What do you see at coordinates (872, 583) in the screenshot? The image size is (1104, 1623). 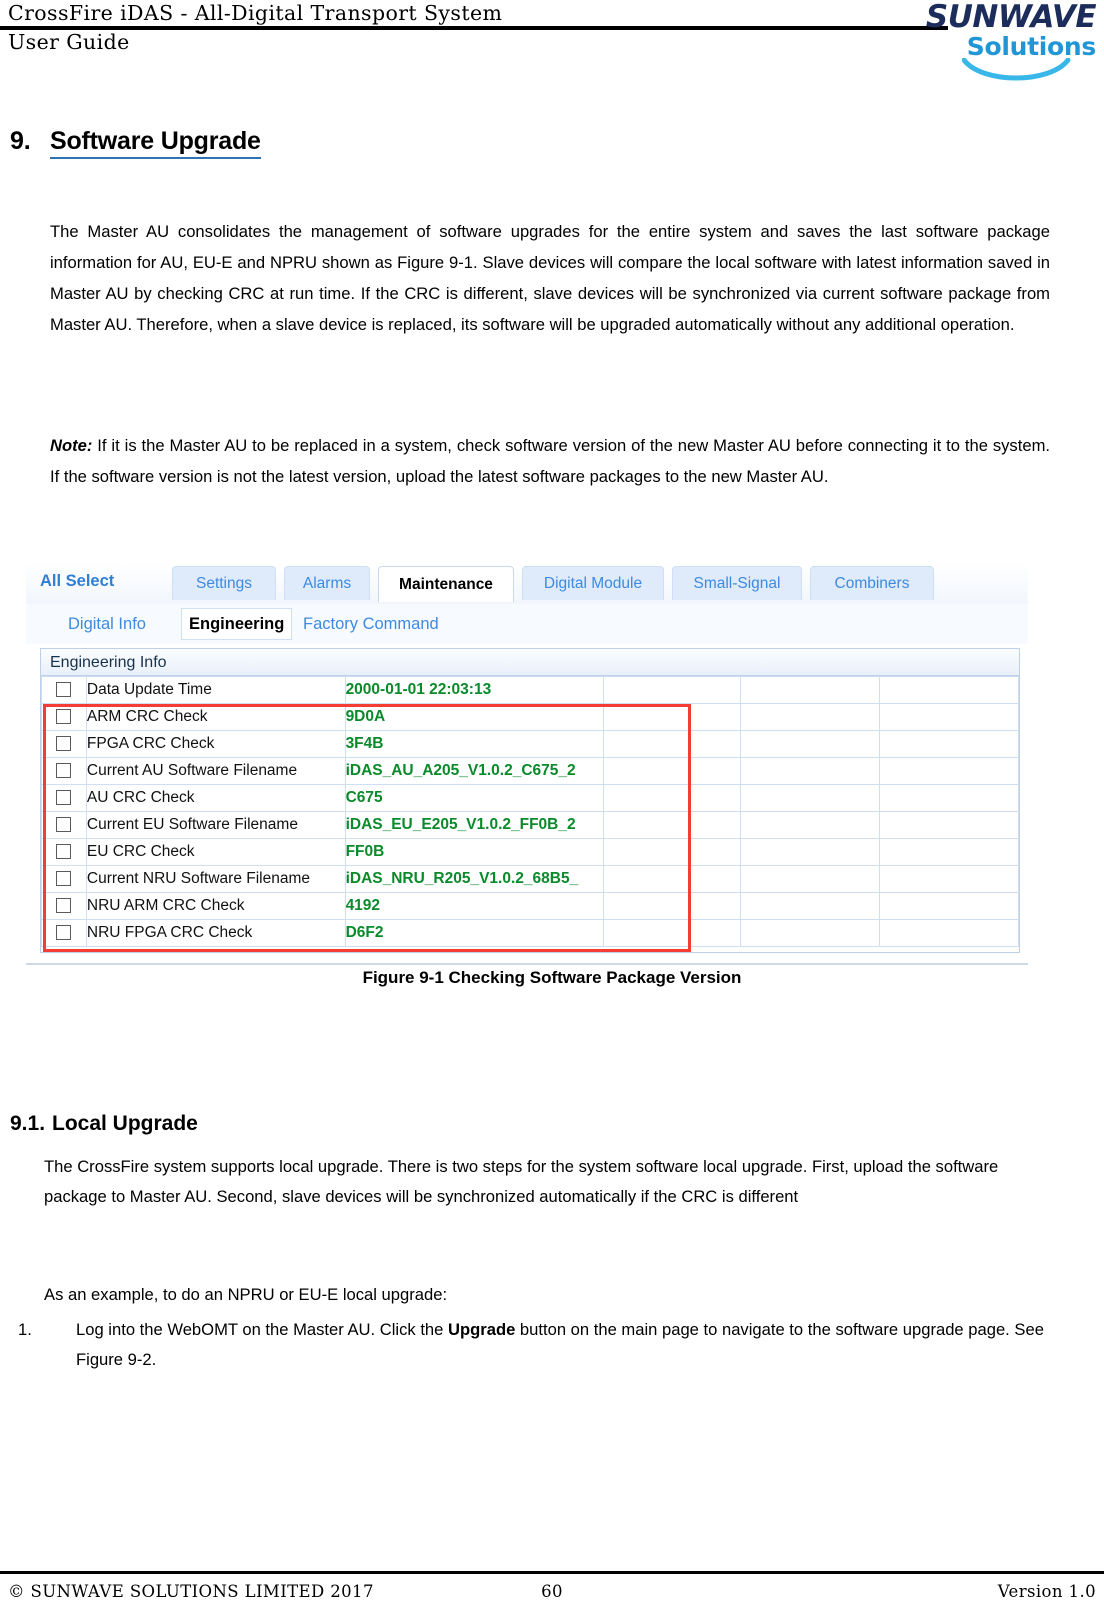 I see `tab-combiners: Combiners` at bounding box center [872, 583].